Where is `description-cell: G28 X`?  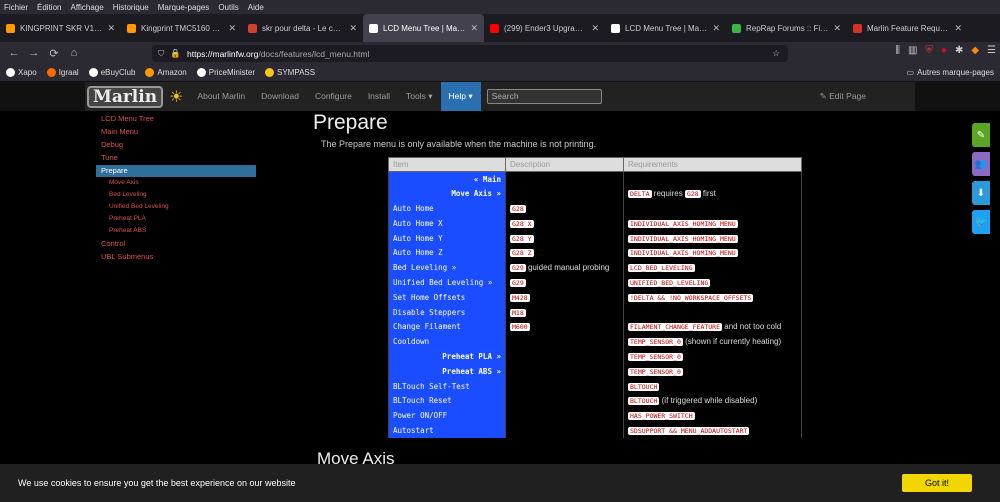 description-cell: G28 X is located at coordinates (564, 223).